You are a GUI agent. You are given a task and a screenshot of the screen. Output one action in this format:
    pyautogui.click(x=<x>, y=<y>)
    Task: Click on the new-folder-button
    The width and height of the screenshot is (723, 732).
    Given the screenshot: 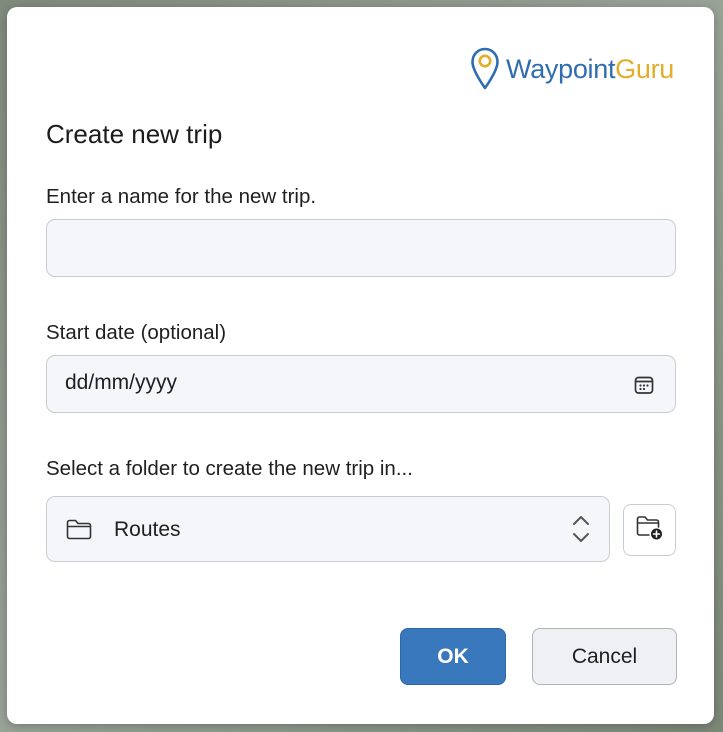 What is the action you would take?
    pyautogui.click(x=649, y=530)
    